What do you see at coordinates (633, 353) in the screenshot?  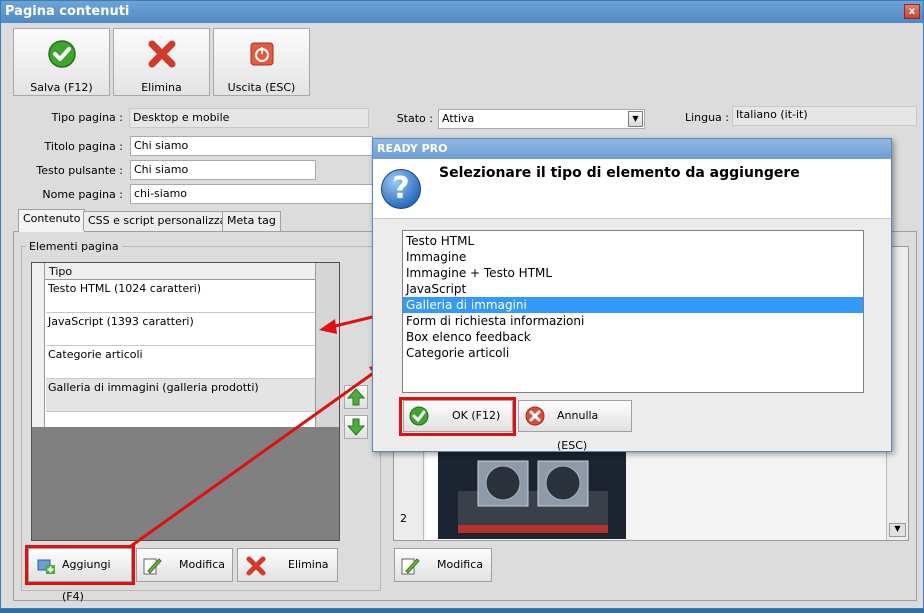 I see `list-item: Categorie articoli` at bounding box center [633, 353].